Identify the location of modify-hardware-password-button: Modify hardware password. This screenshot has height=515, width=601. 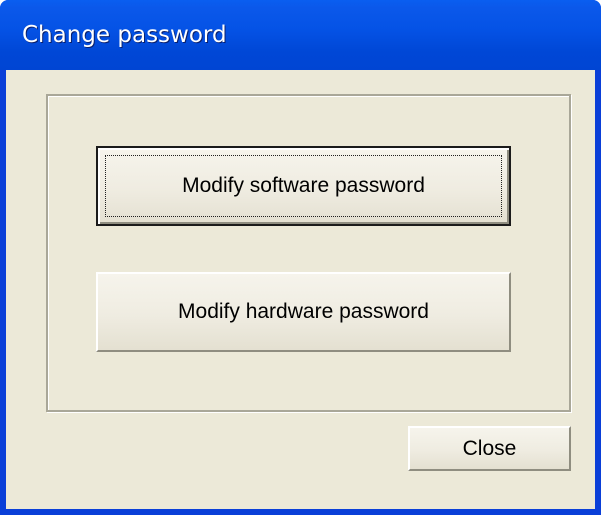
(303, 312).